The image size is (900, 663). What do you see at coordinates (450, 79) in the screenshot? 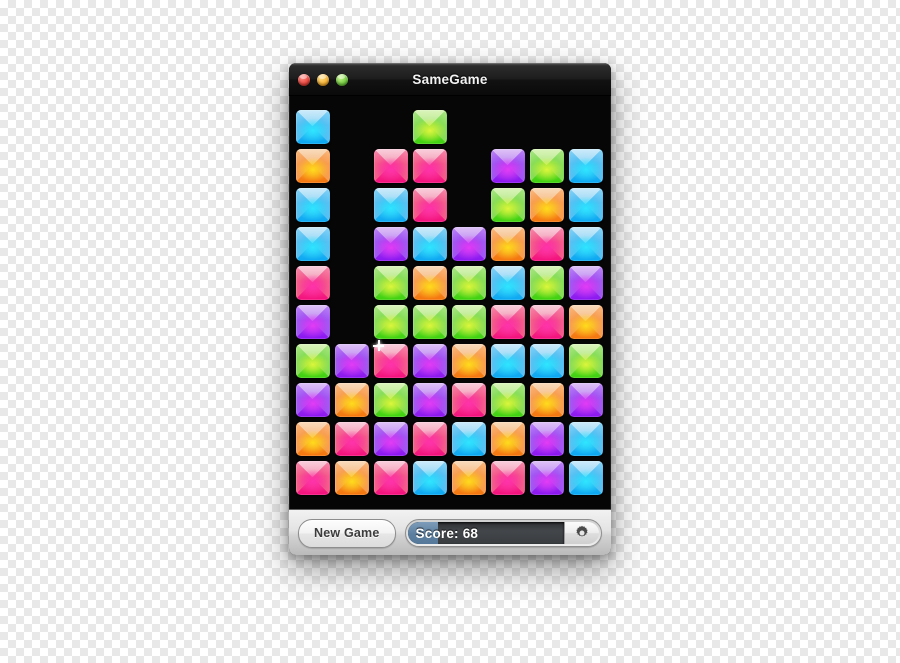
I see `window-titlebar: SameGame` at bounding box center [450, 79].